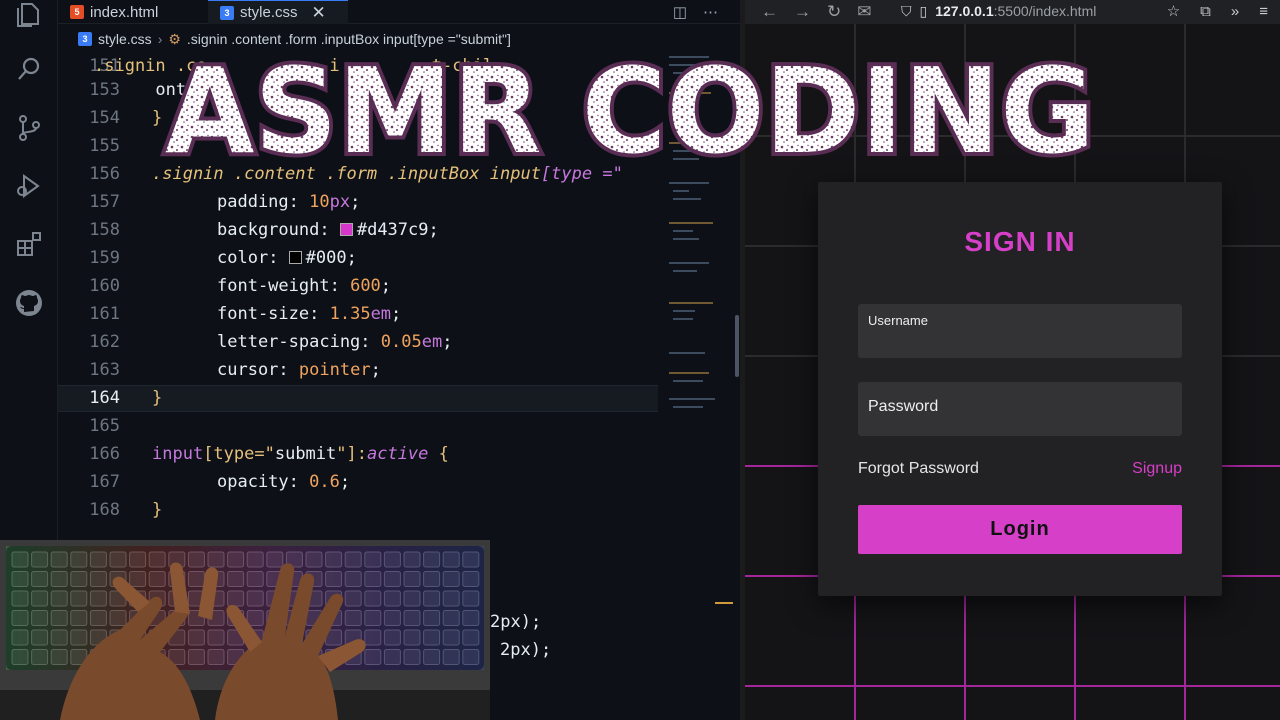 This screenshot has width=1280, height=720. I want to click on username-field: Username, so click(1020, 331).